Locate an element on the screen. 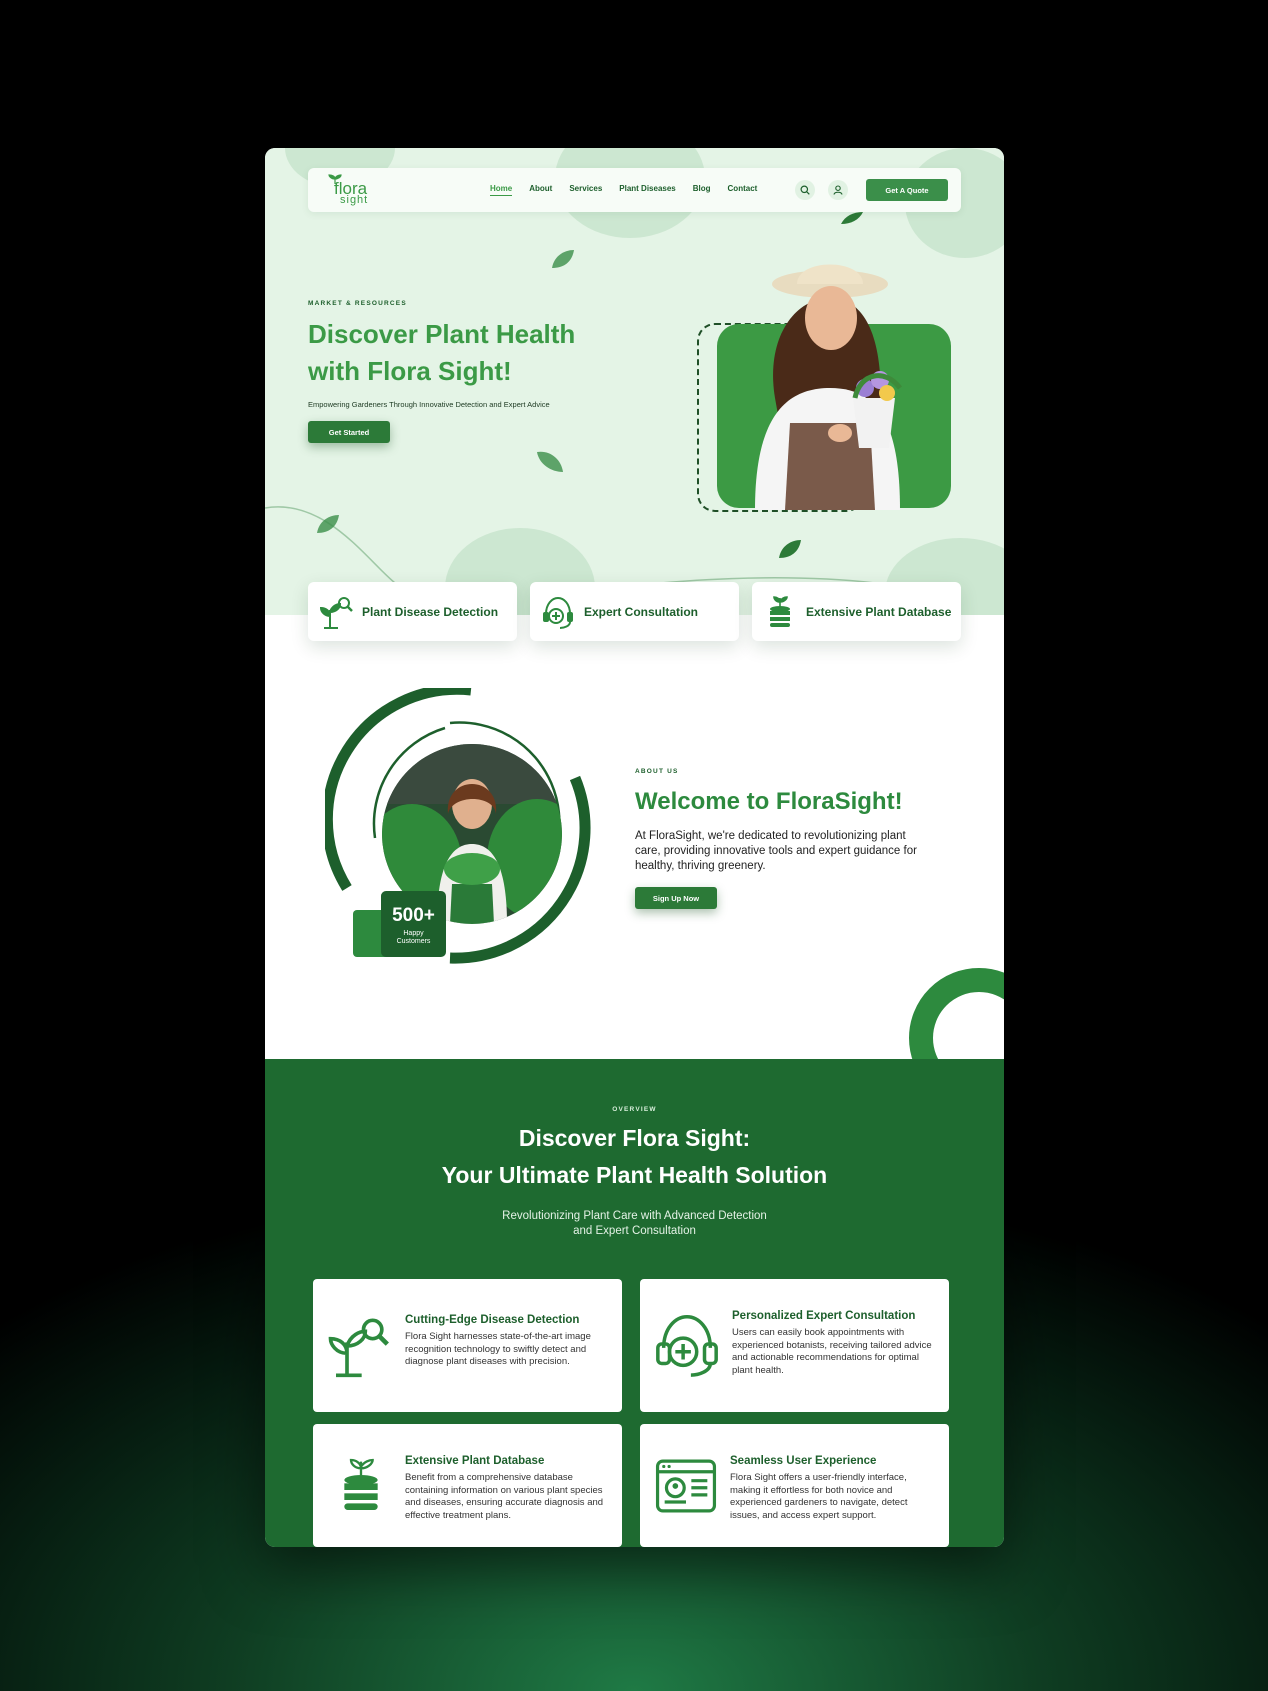 Image resolution: width=1268 pixels, height=1691 pixels. feature-label: Plant Disease Detection is located at coordinates (430, 611).